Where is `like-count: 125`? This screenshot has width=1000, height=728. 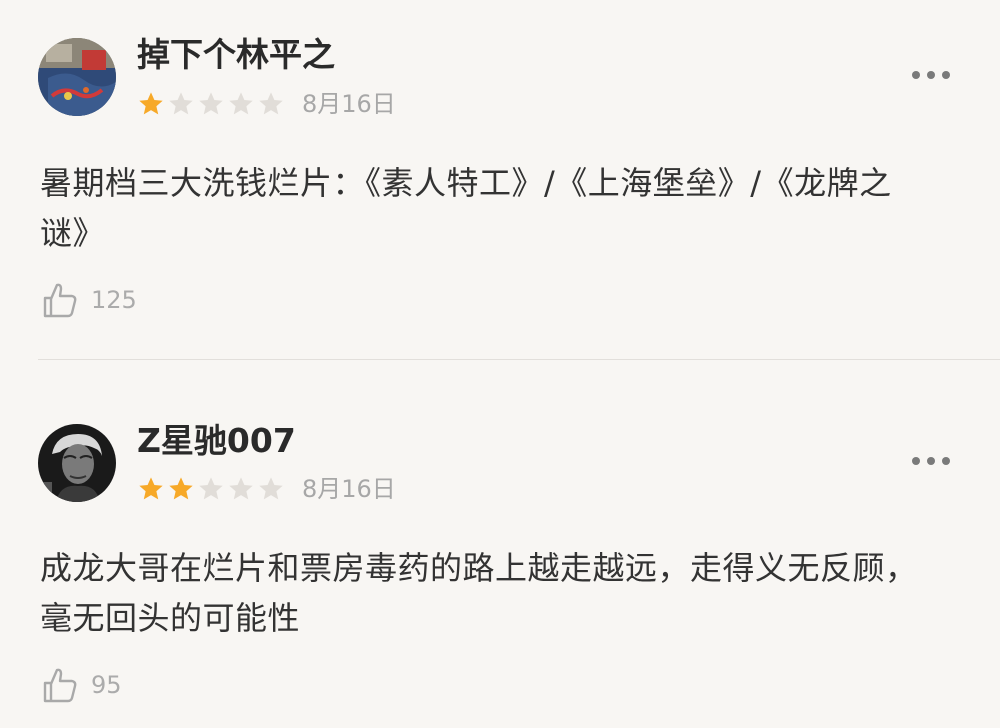 like-count: 125 is located at coordinates (114, 300).